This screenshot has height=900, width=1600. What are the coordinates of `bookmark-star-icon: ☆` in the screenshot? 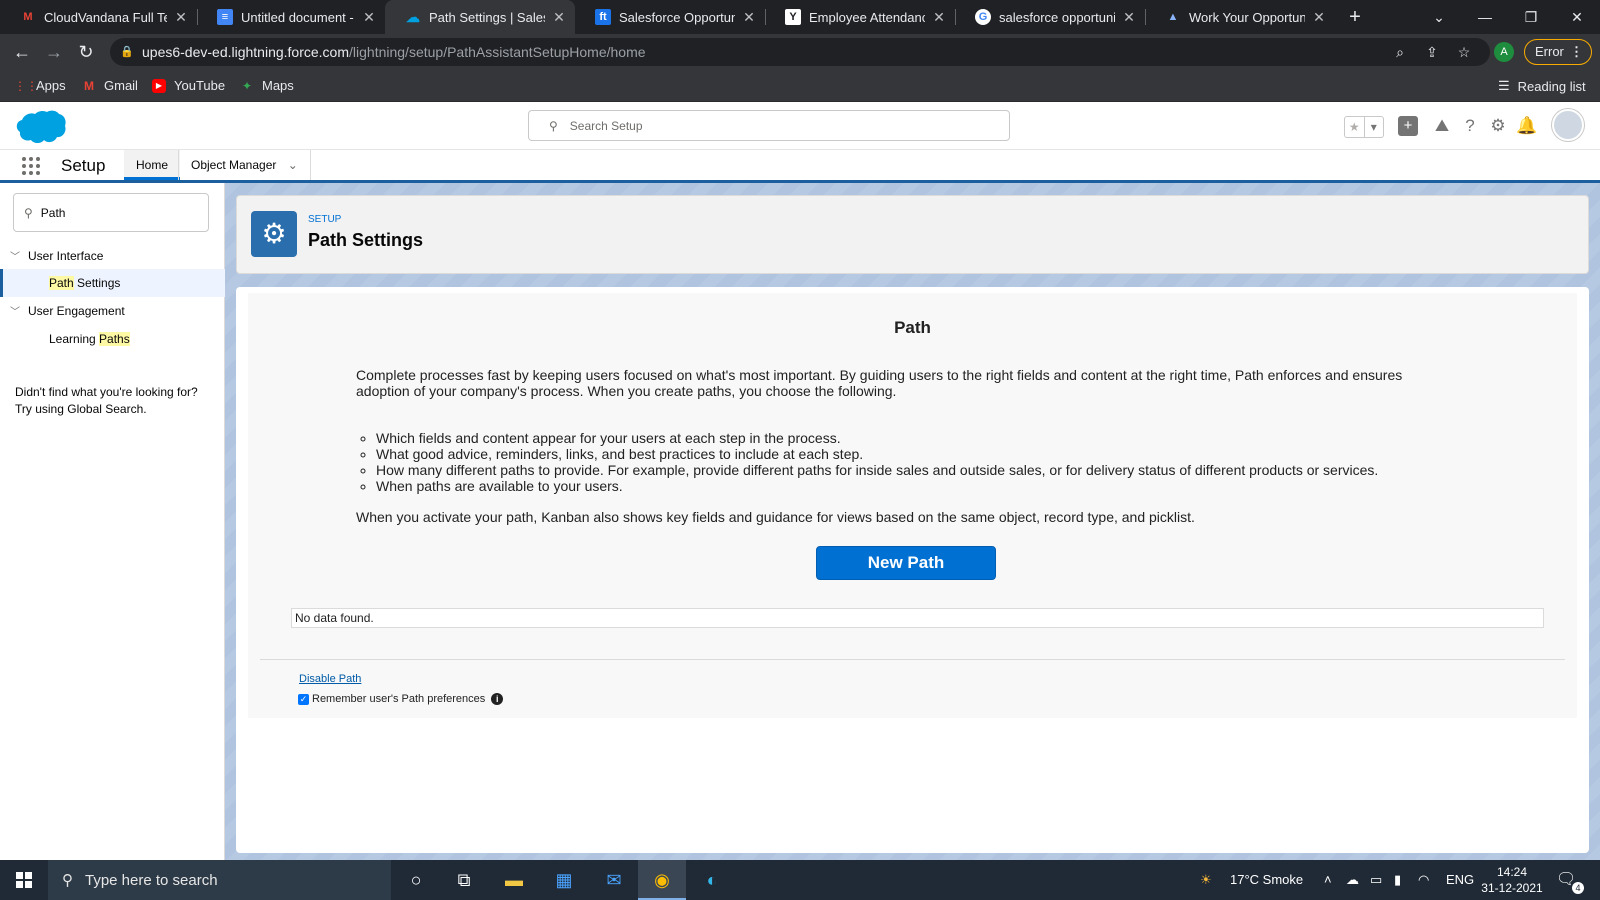 It's located at (1464, 52).